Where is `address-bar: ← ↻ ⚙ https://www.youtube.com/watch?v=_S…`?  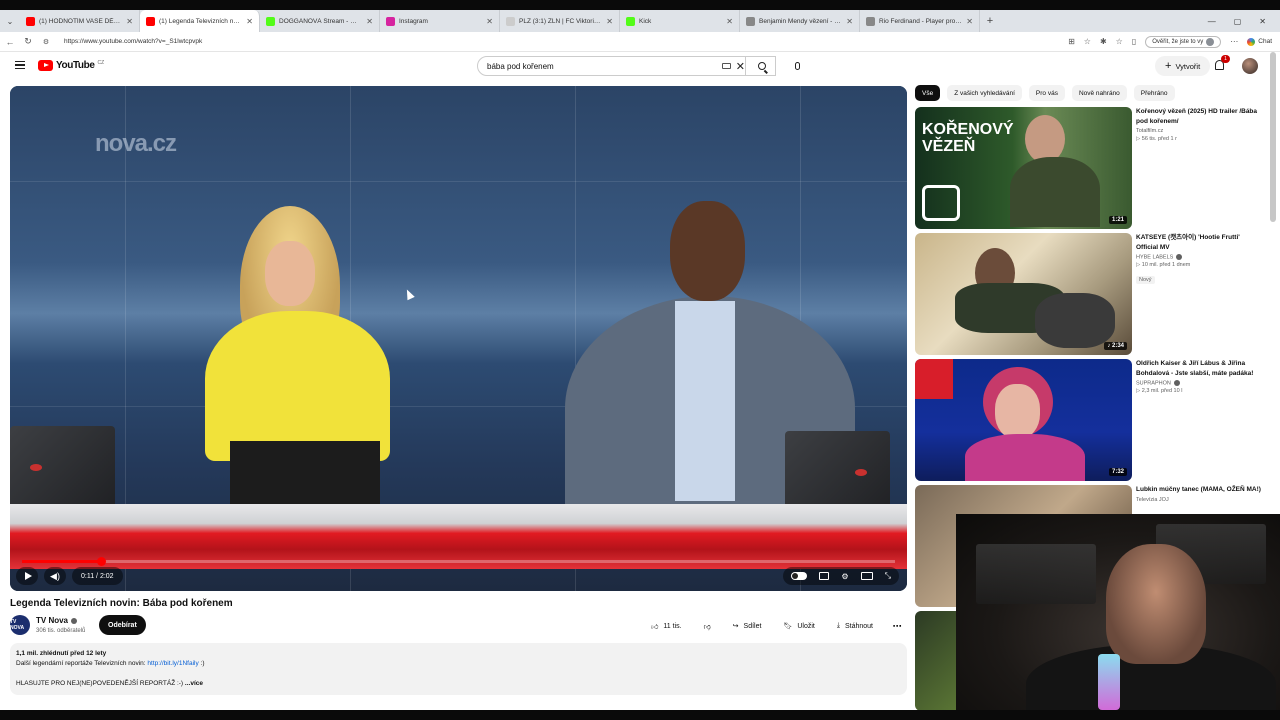
address-bar: ← ↻ ⚙ https://www.youtube.com/watch?v=_S… is located at coordinates (640, 42).